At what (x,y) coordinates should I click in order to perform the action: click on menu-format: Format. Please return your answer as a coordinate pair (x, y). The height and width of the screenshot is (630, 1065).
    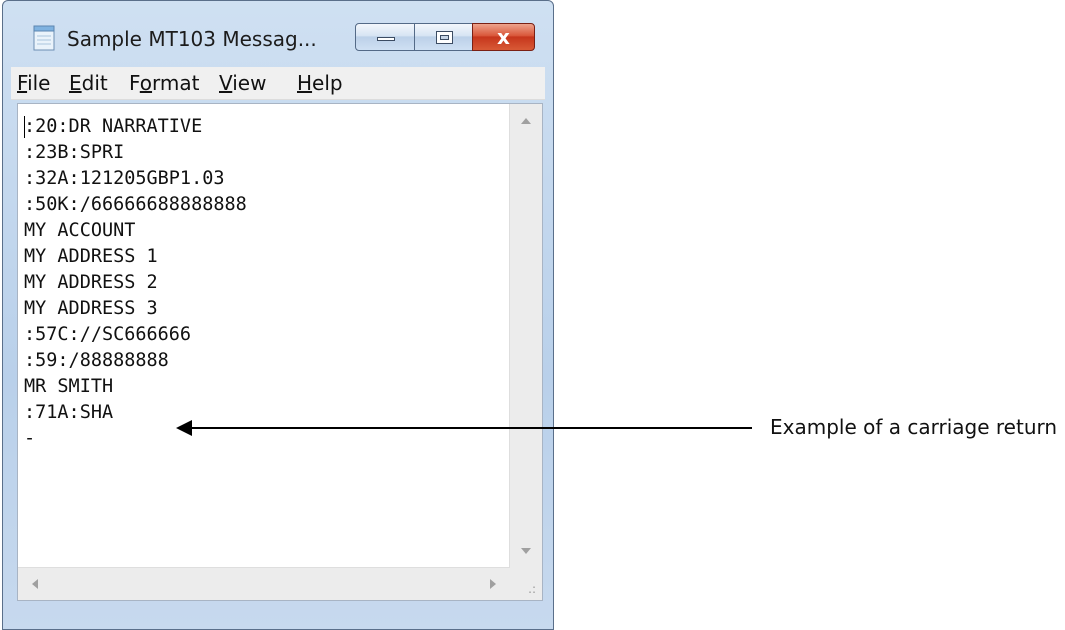
    Looking at the image, I should click on (164, 83).